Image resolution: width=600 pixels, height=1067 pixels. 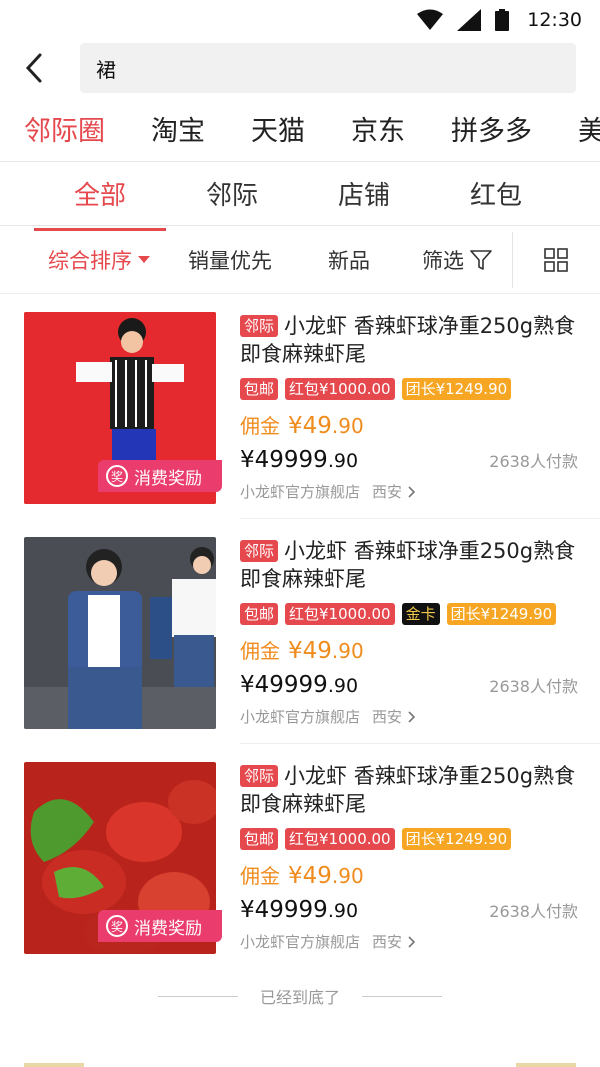 What do you see at coordinates (64, 128) in the screenshot?
I see `tab-linji-circle: 邻际圈` at bounding box center [64, 128].